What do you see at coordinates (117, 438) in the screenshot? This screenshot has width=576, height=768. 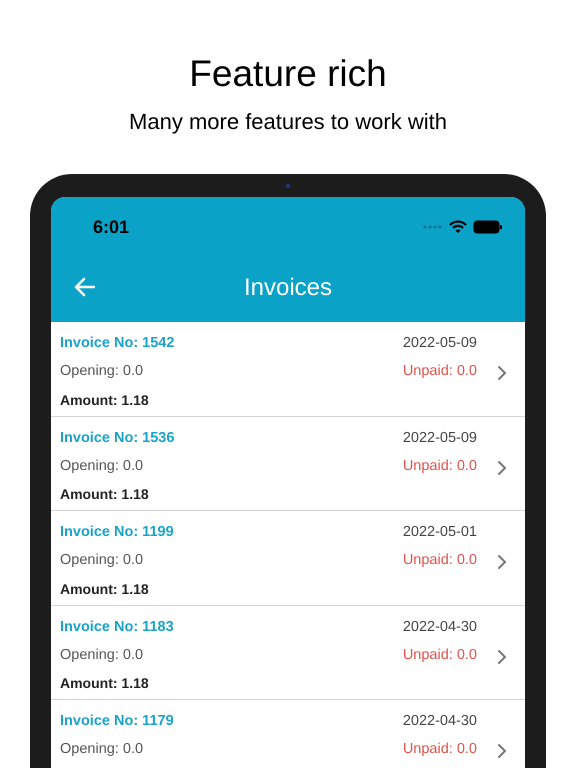 I see `invoice-number: Invoice No: 1536` at bounding box center [117, 438].